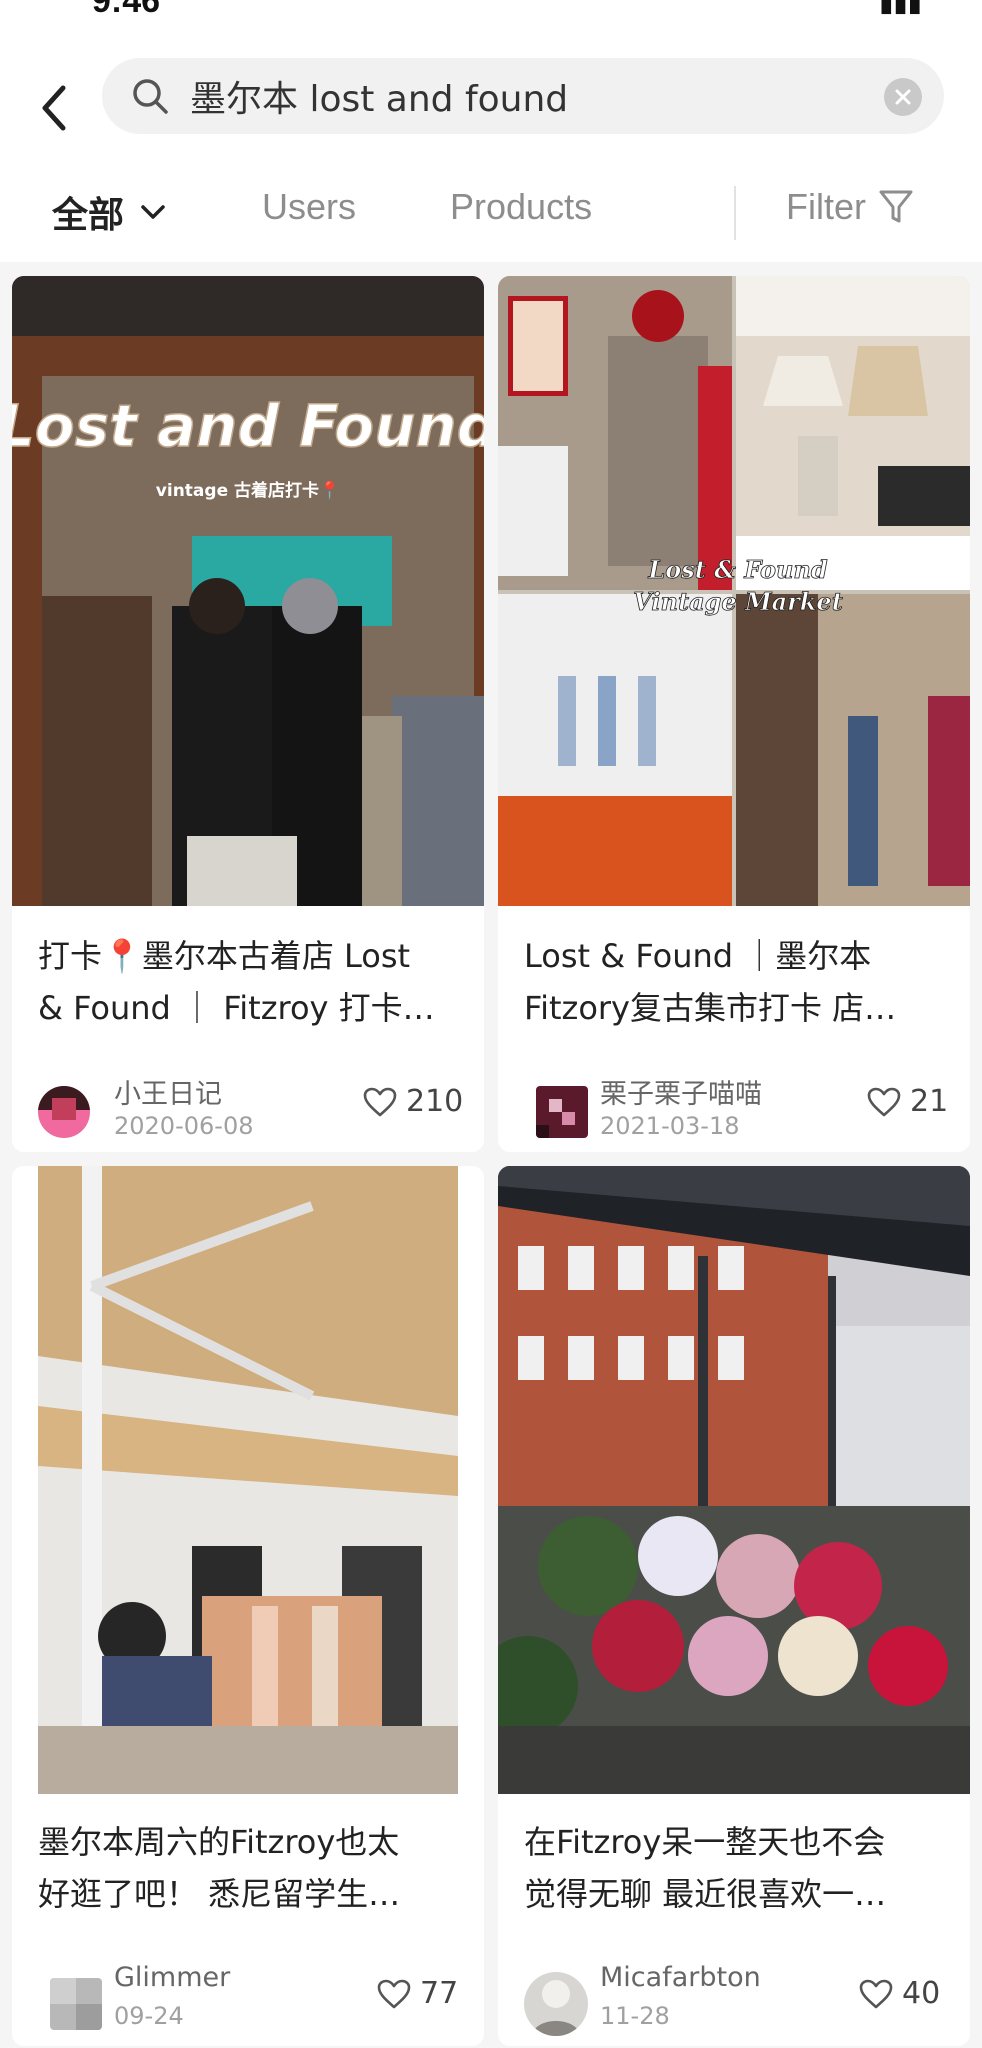 This screenshot has height=2048, width=982. I want to click on like-button: 40, so click(899, 1993).